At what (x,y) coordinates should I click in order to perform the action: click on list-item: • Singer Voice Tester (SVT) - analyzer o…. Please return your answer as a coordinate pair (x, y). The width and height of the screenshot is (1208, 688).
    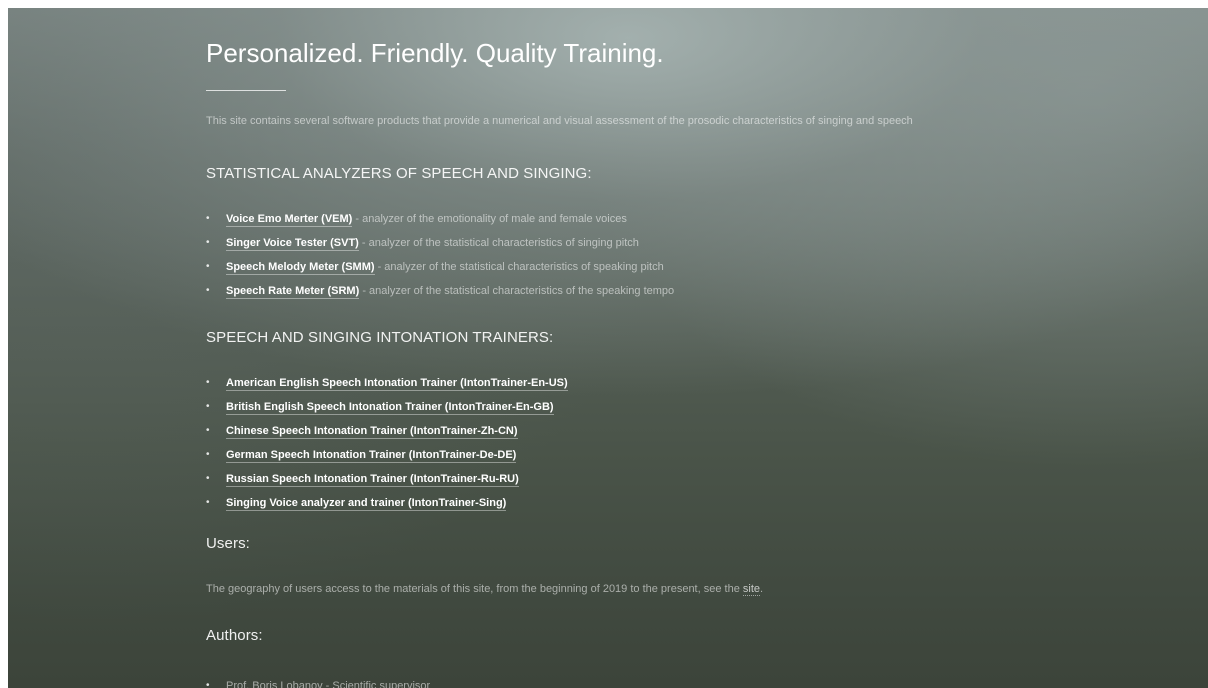
    Looking at the image, I should click on (440, 243).